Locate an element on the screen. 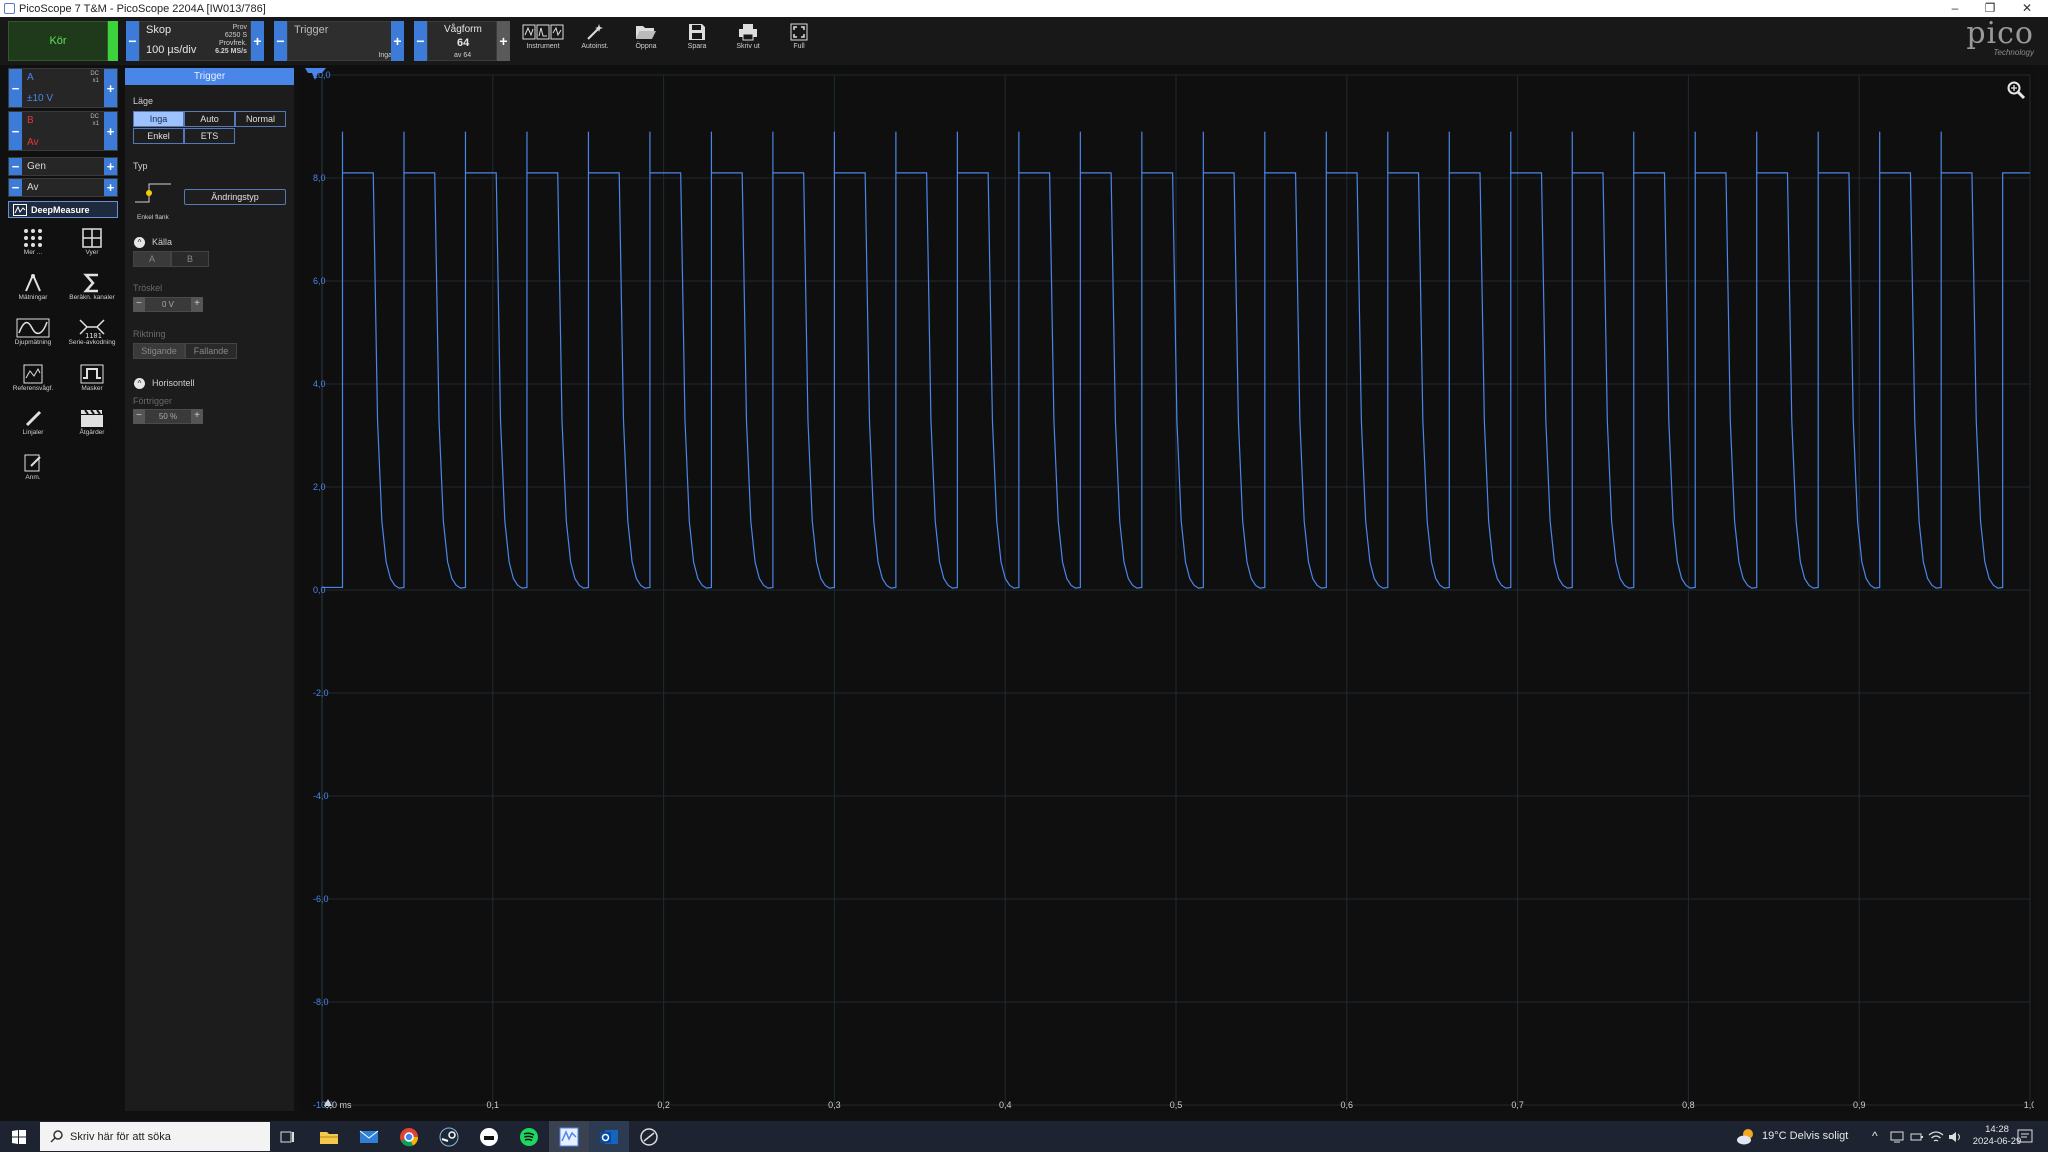  instrument-label: Instrument is located at coordinates (543, 46).